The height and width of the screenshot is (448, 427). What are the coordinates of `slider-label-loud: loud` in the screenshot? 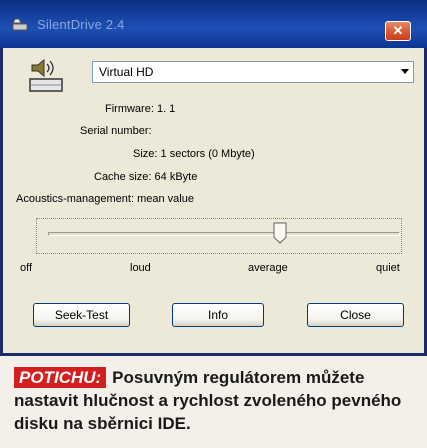 It's located at (140, 268).